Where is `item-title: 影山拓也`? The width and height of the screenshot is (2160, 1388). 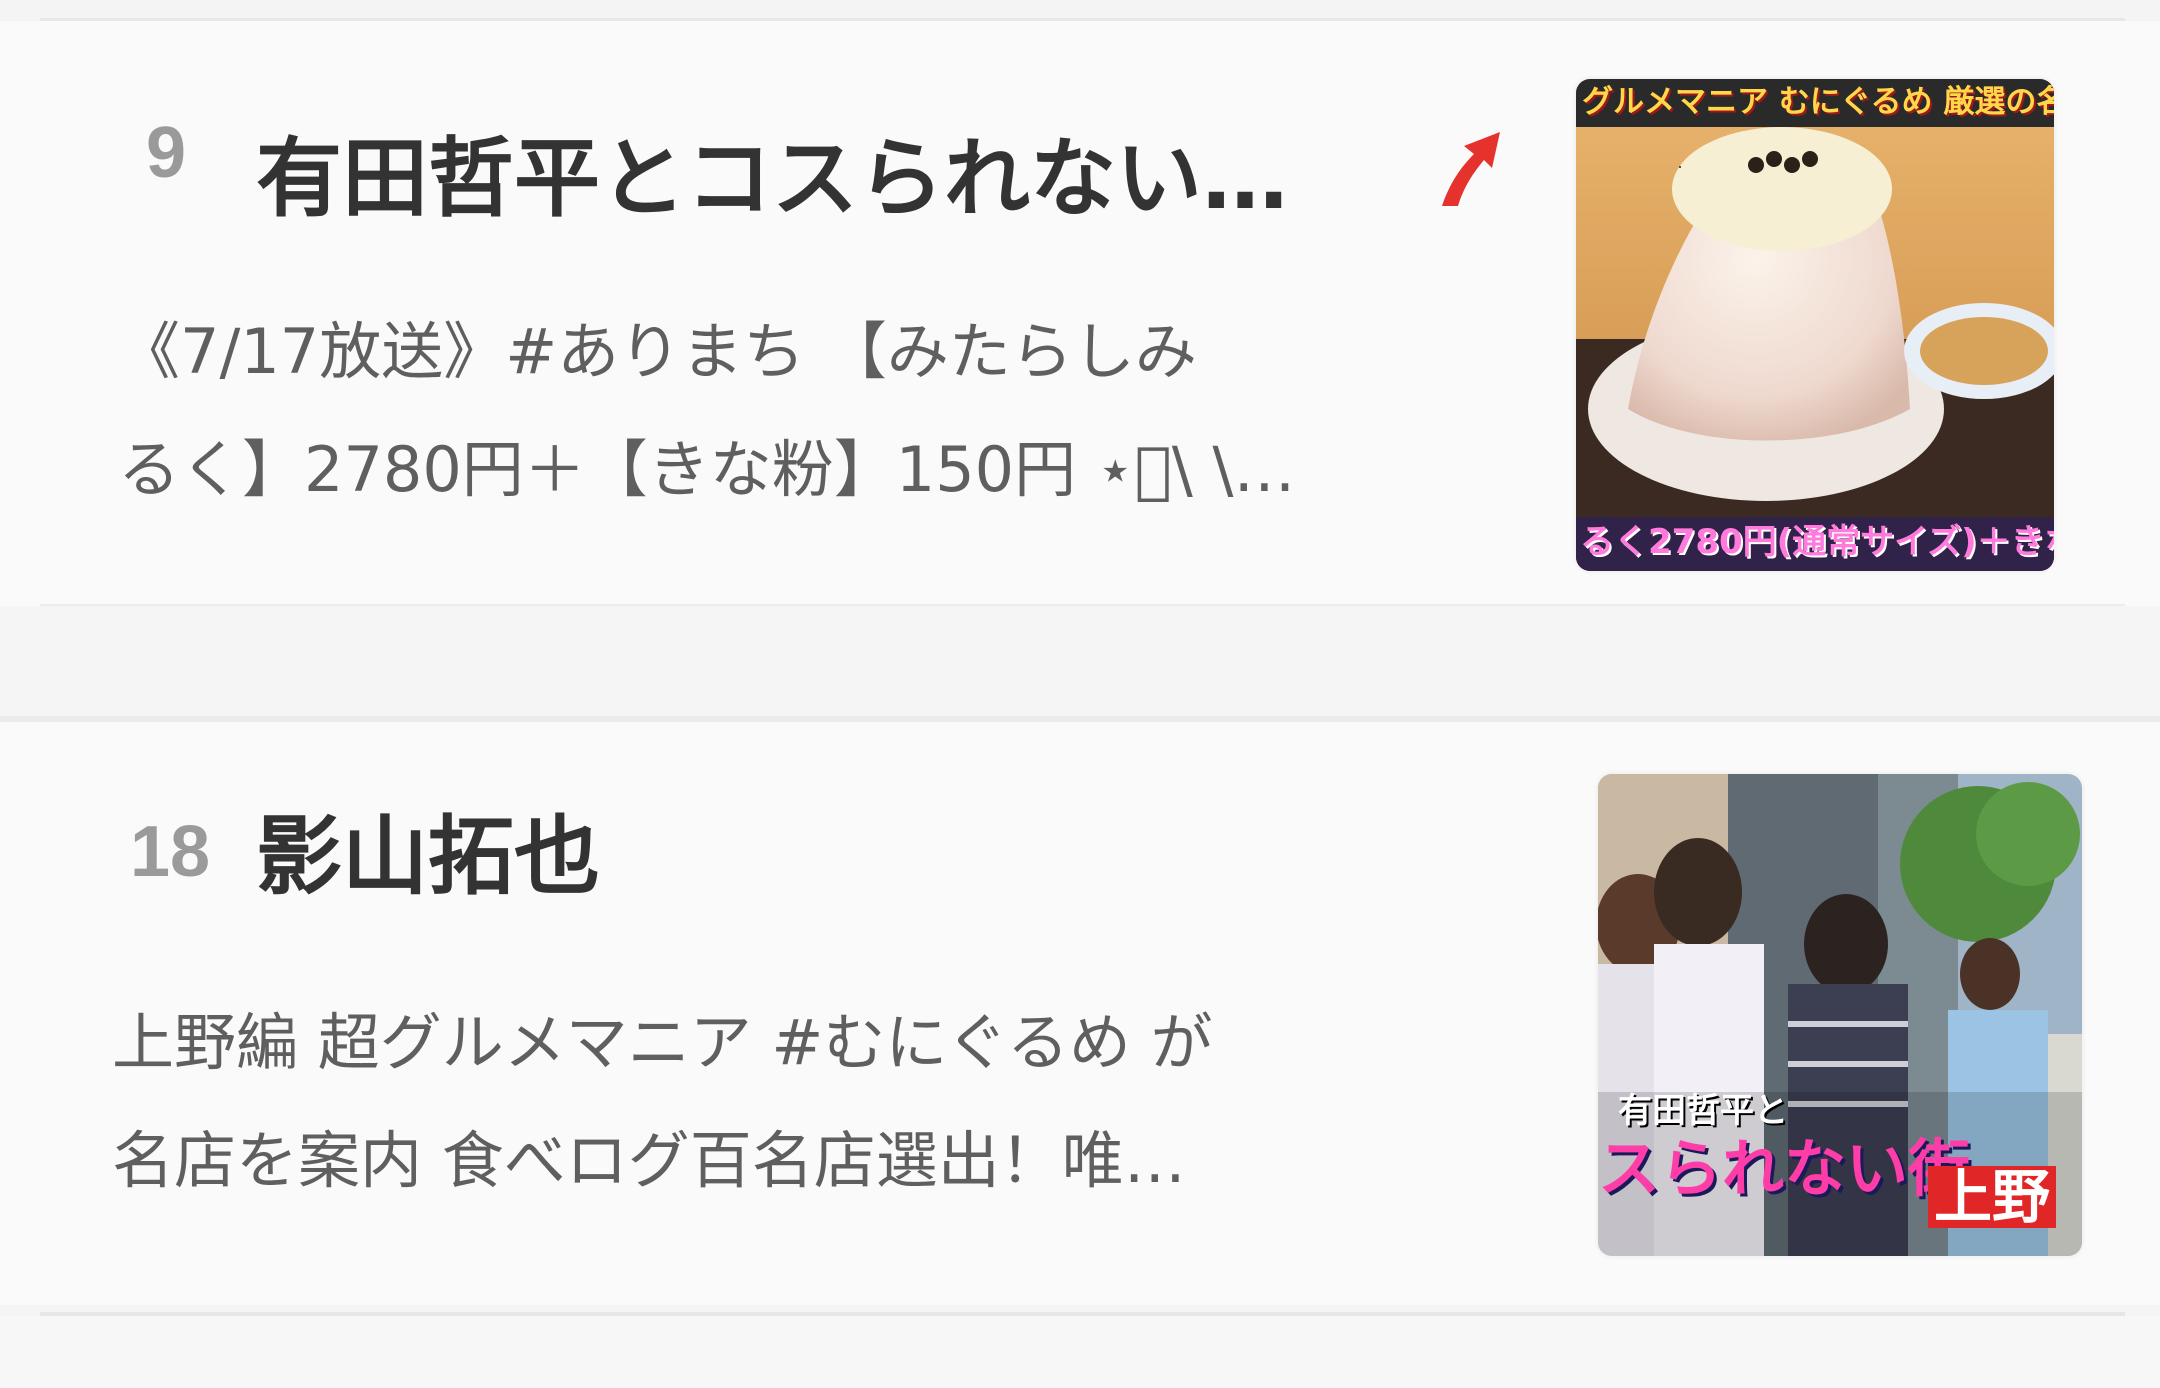
item-title: 影山拓也 is located at coordinates (428, 857).